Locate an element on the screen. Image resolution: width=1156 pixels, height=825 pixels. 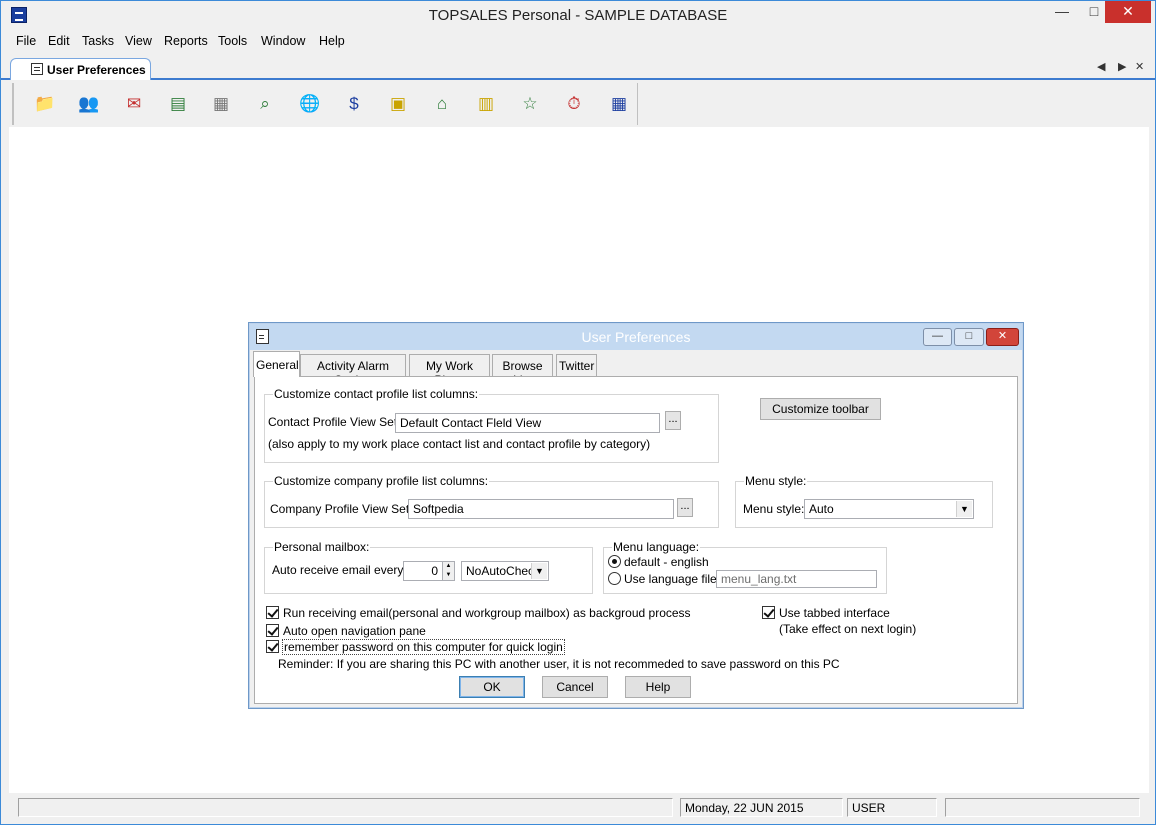
toolbar-button-5: ▦ is located at coordinates (221, 104).